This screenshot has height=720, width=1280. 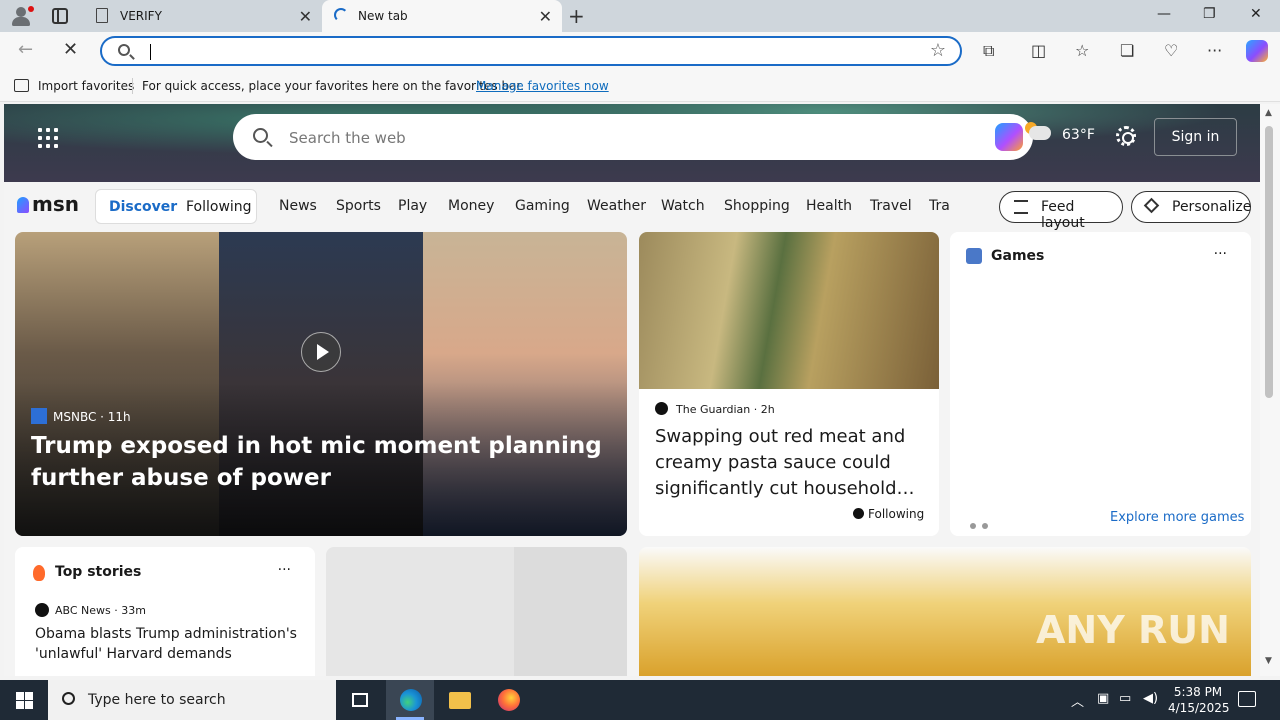 I want to click on notification-center-icon, so click(x=1247, y=699).